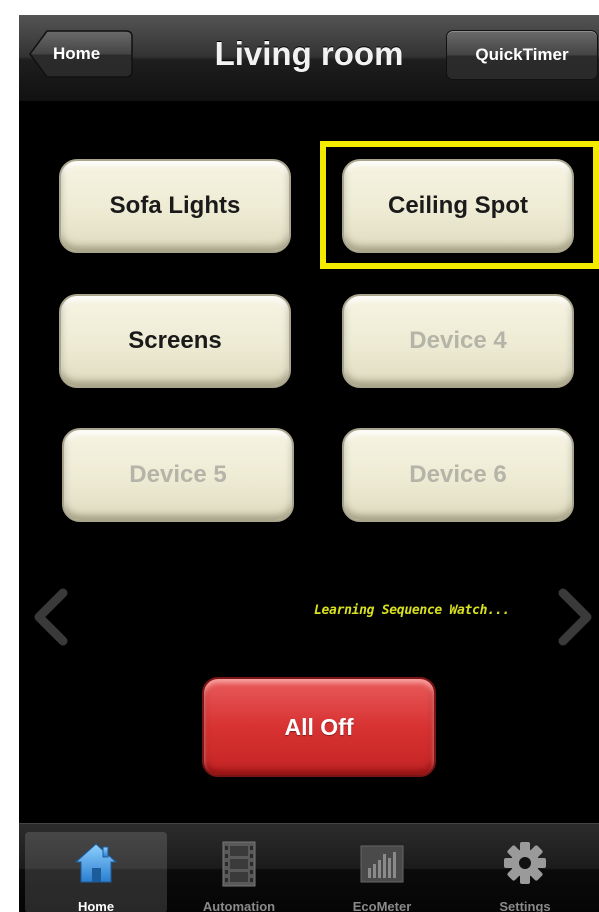  What do you see at coordinates (525, 905) in the screenshot?
I see `tab-settings-label: Settings` at bounding box center [525, 905].